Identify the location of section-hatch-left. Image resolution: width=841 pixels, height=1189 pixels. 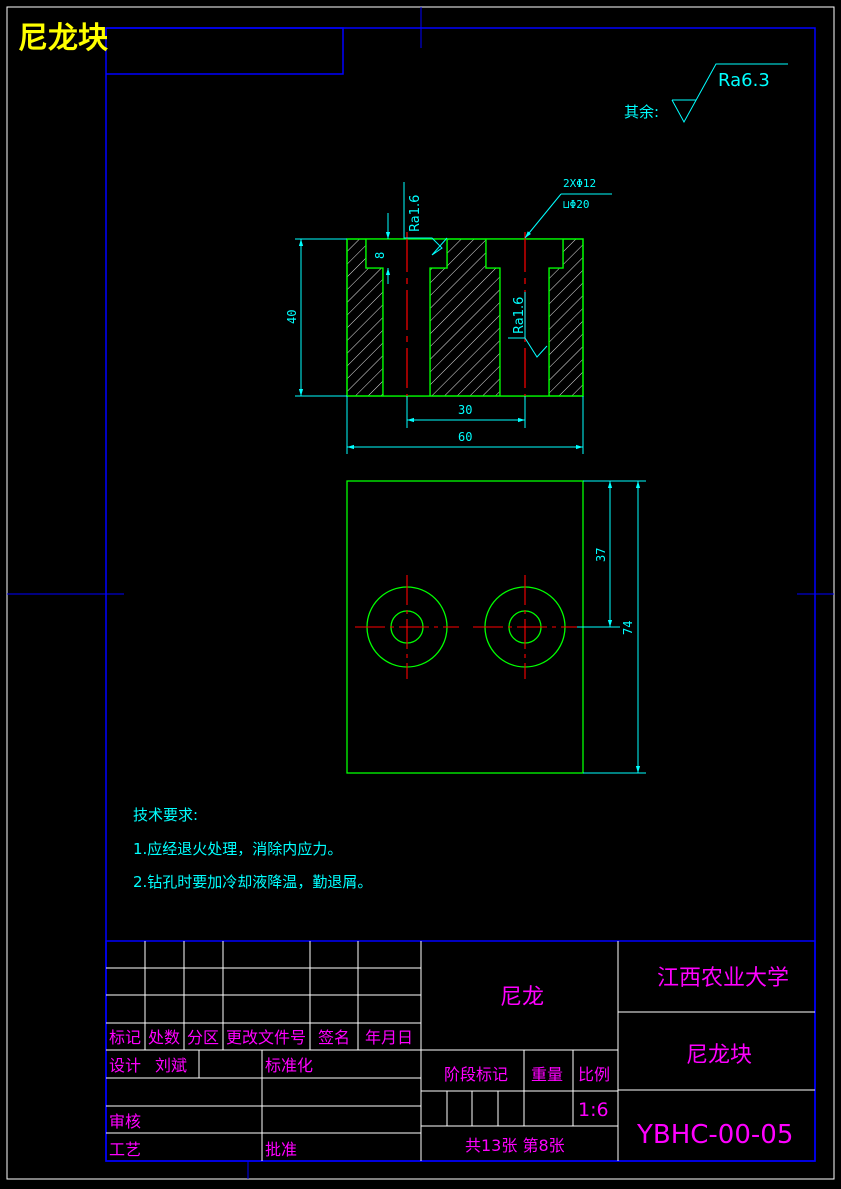
(356, 317).